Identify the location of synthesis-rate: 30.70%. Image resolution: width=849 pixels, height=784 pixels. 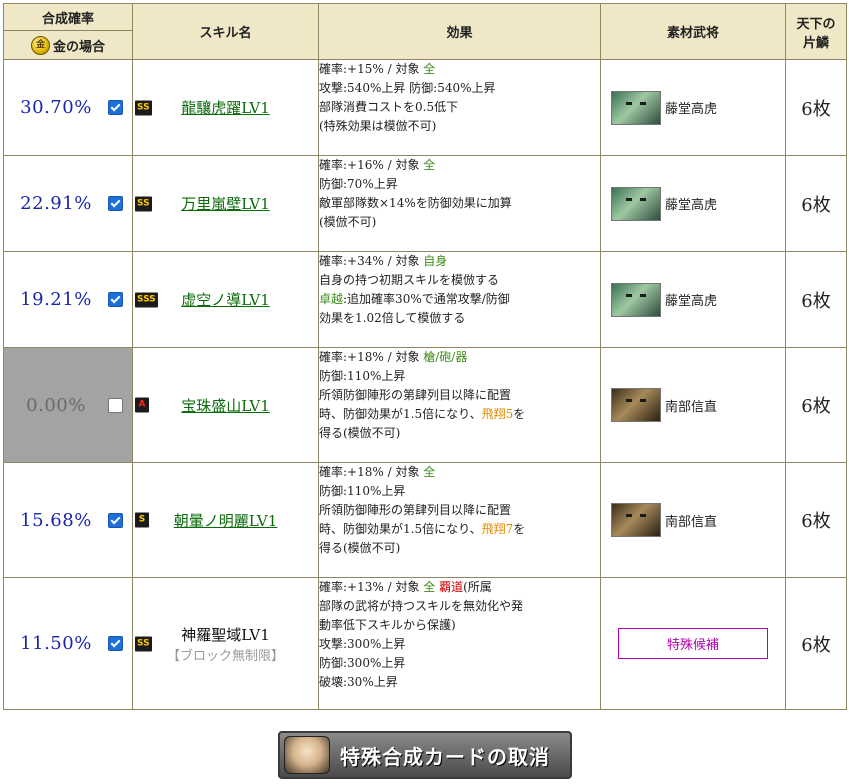
(56, 107).